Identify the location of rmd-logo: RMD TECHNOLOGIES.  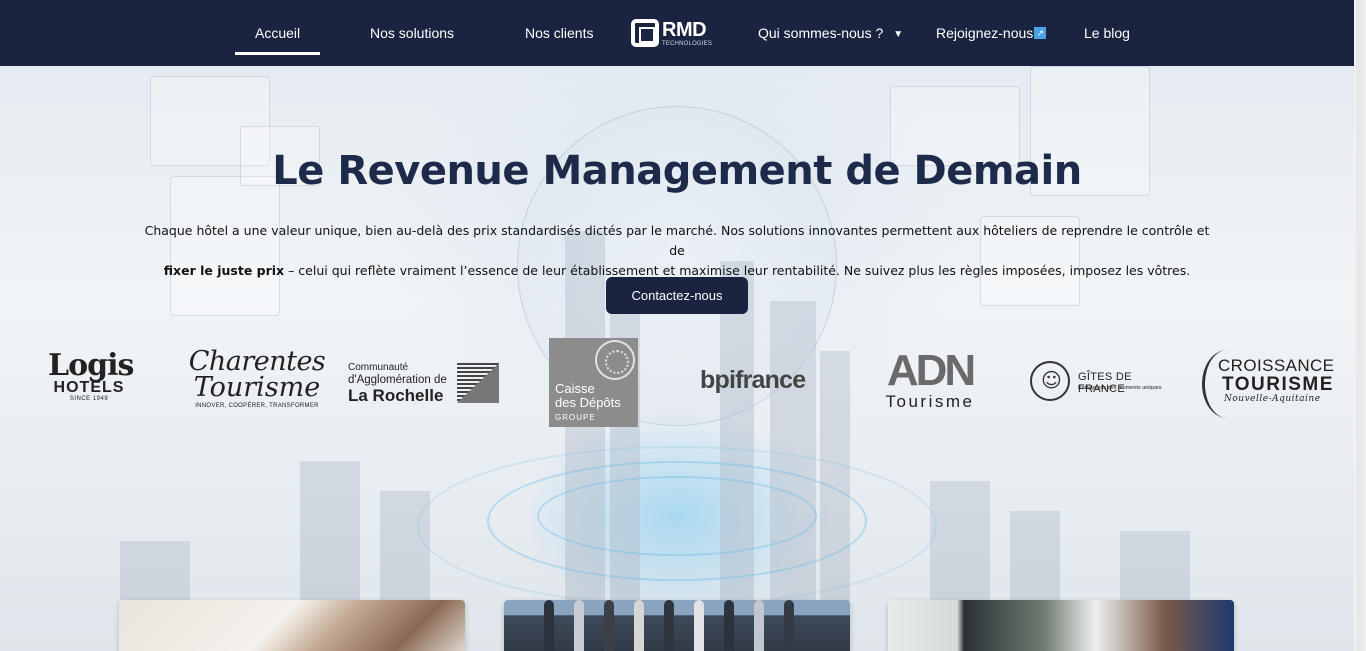
(671, 33).